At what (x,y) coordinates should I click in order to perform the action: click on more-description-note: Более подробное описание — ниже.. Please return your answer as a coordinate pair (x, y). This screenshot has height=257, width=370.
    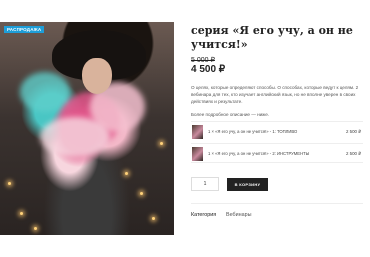
    Looking at the image, I should click on (230, 114).